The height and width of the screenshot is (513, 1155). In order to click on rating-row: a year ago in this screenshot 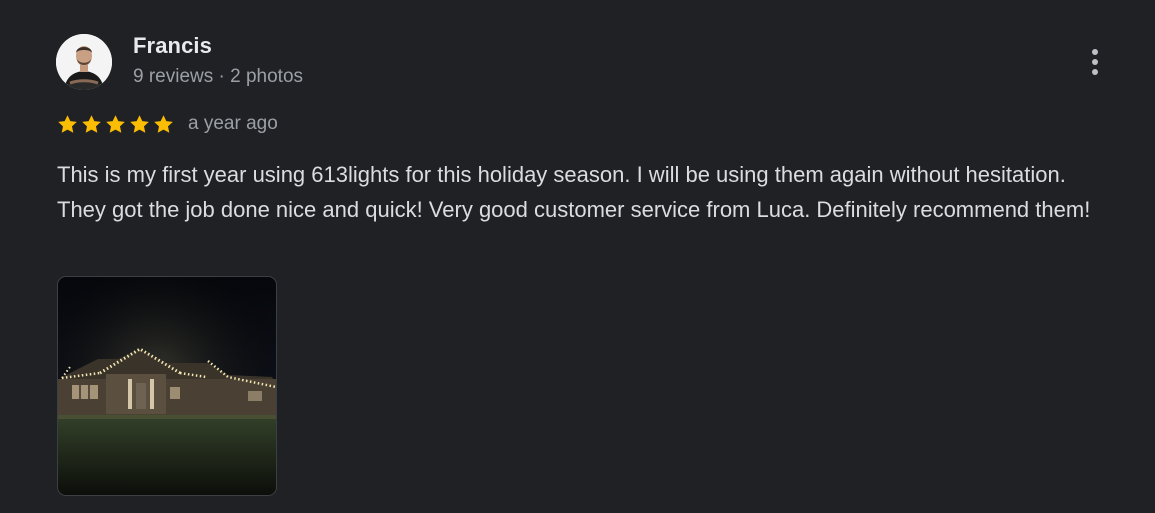, I will do `click(167, 124)`.